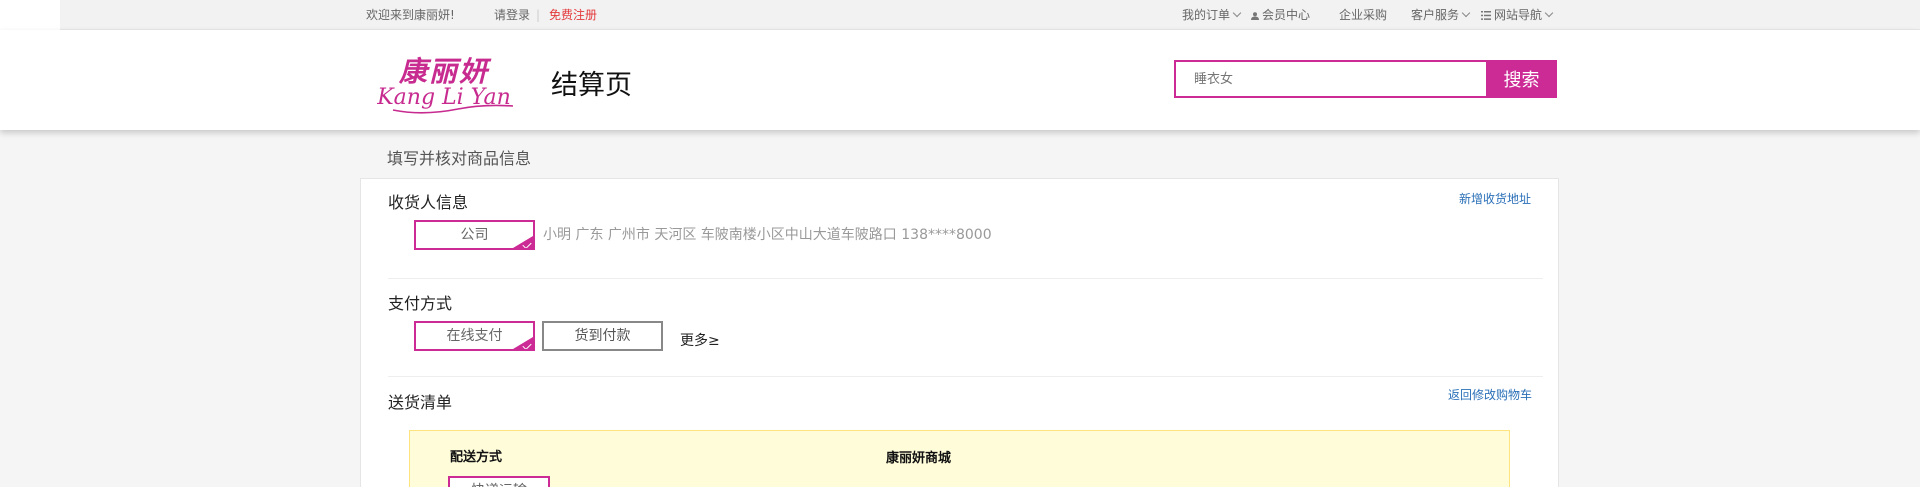  What do you see at coordinates (445, 71) in the screenshot?
I see `logo-cn-text: 康丽妍` at bounding box center [445, 71].